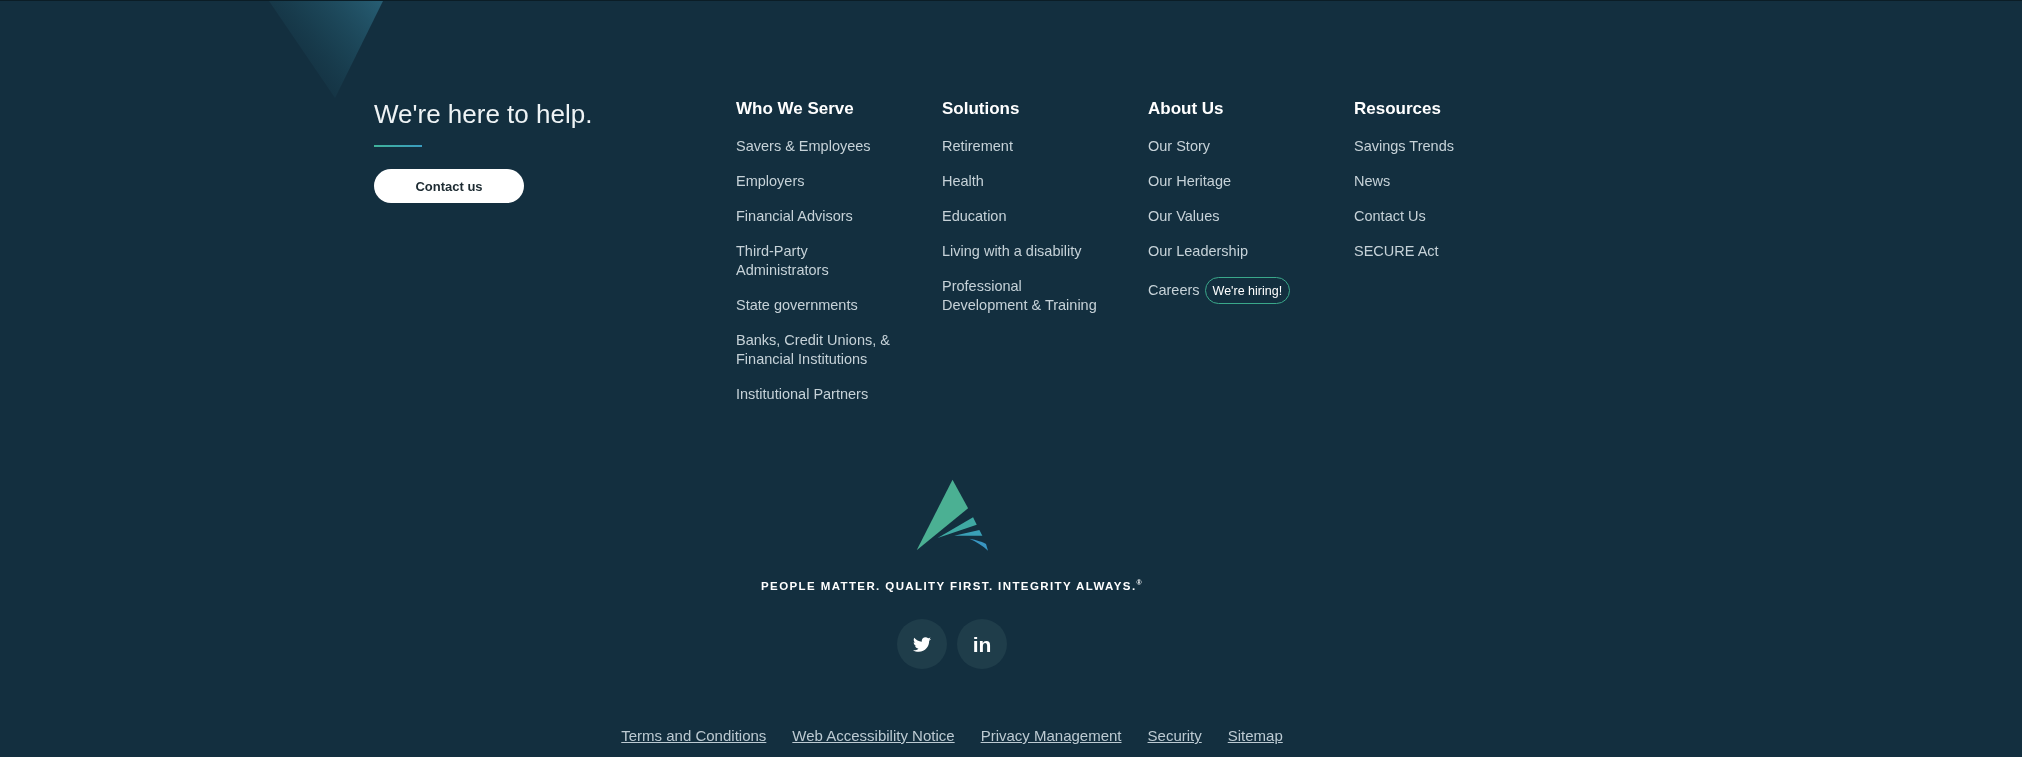 The height and width of the screenshot is (757, 2022). I want to click on footer-link: Employers, so click(770, 181).